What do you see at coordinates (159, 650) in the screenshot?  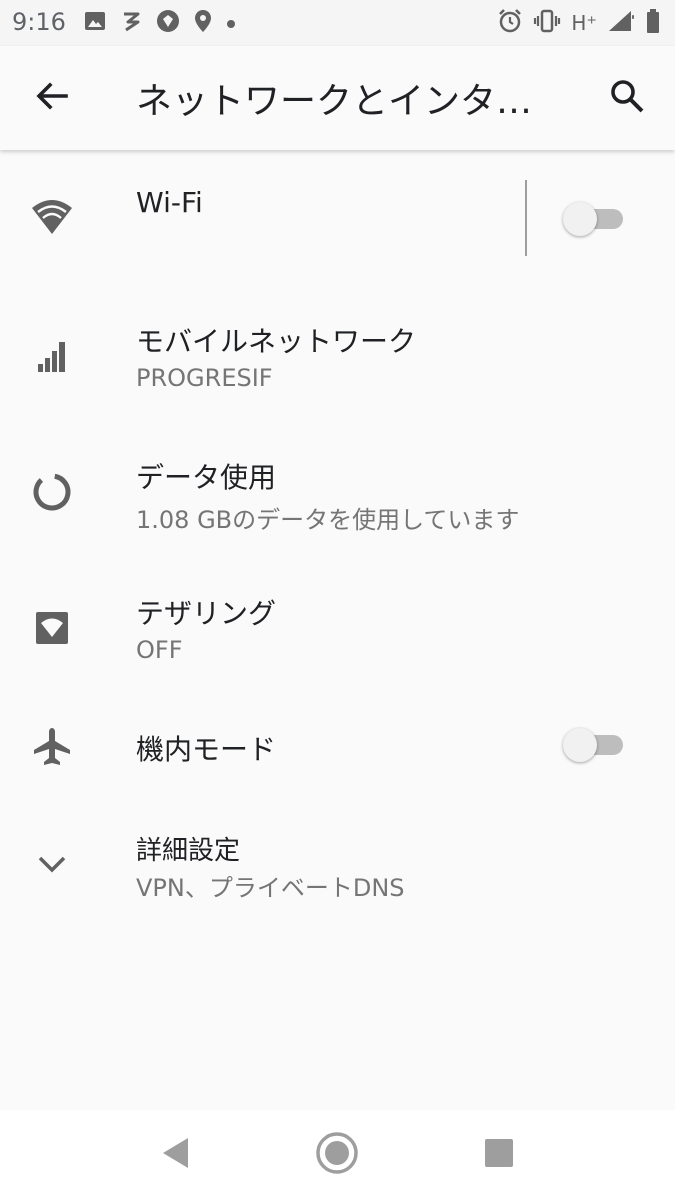 I see `tethering-subtitle: OFF` at bounding box center [159, 650].